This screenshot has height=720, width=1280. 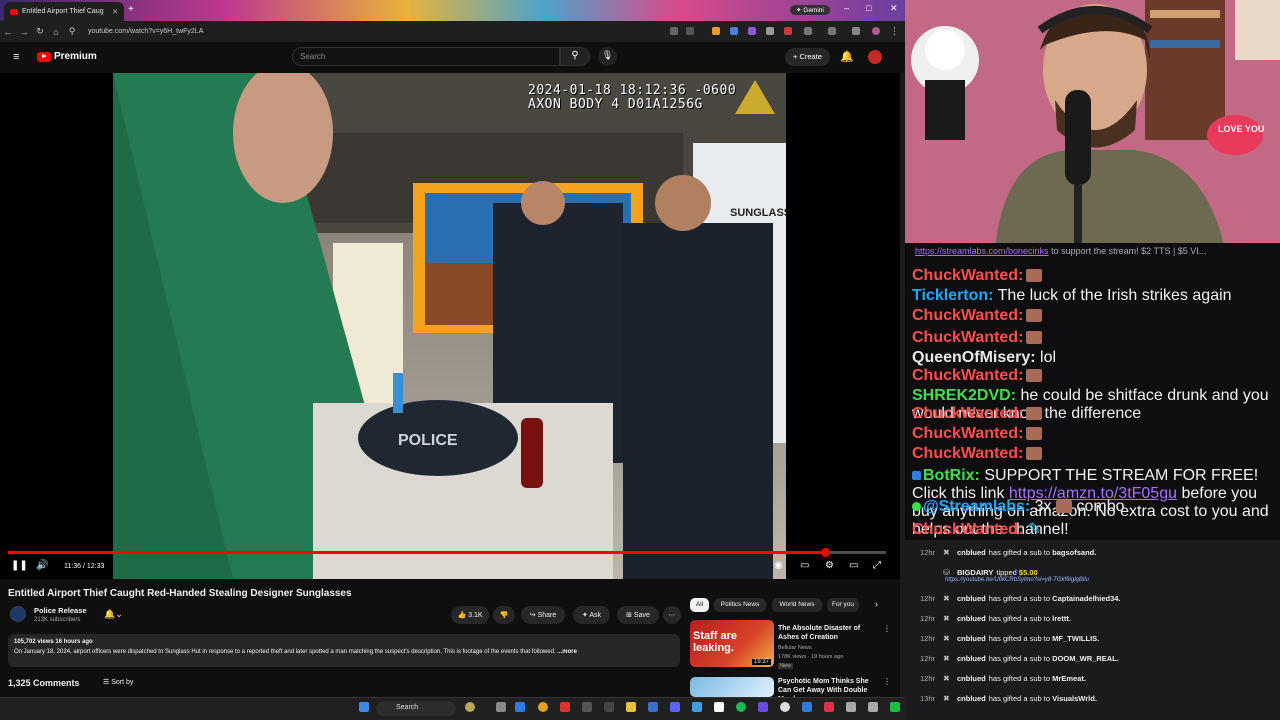 What do you see at coordinates (8, 32) in the screenshot?
I see `back-arrow-icon: ←` at bounding box center [8, 32].